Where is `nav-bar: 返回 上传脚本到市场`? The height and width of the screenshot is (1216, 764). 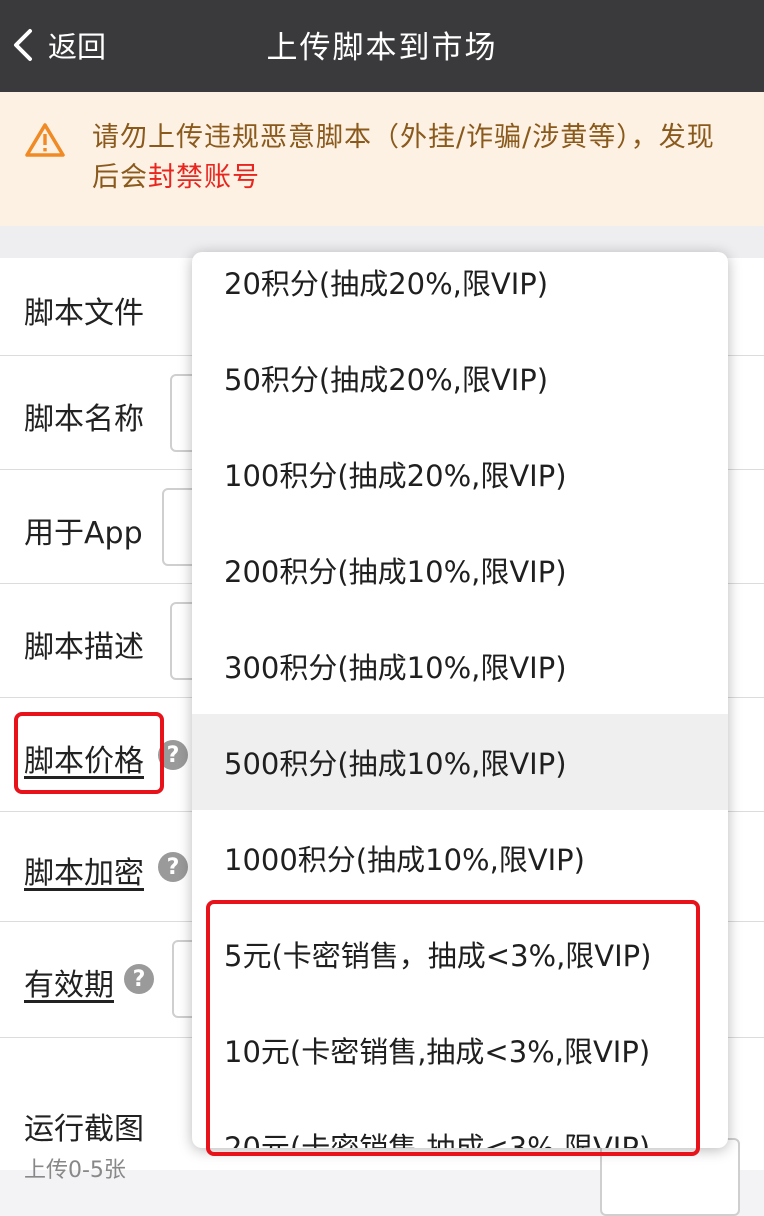 nav-bar: 返回 上传脚本到市场 is located at coordinates (382, 46).